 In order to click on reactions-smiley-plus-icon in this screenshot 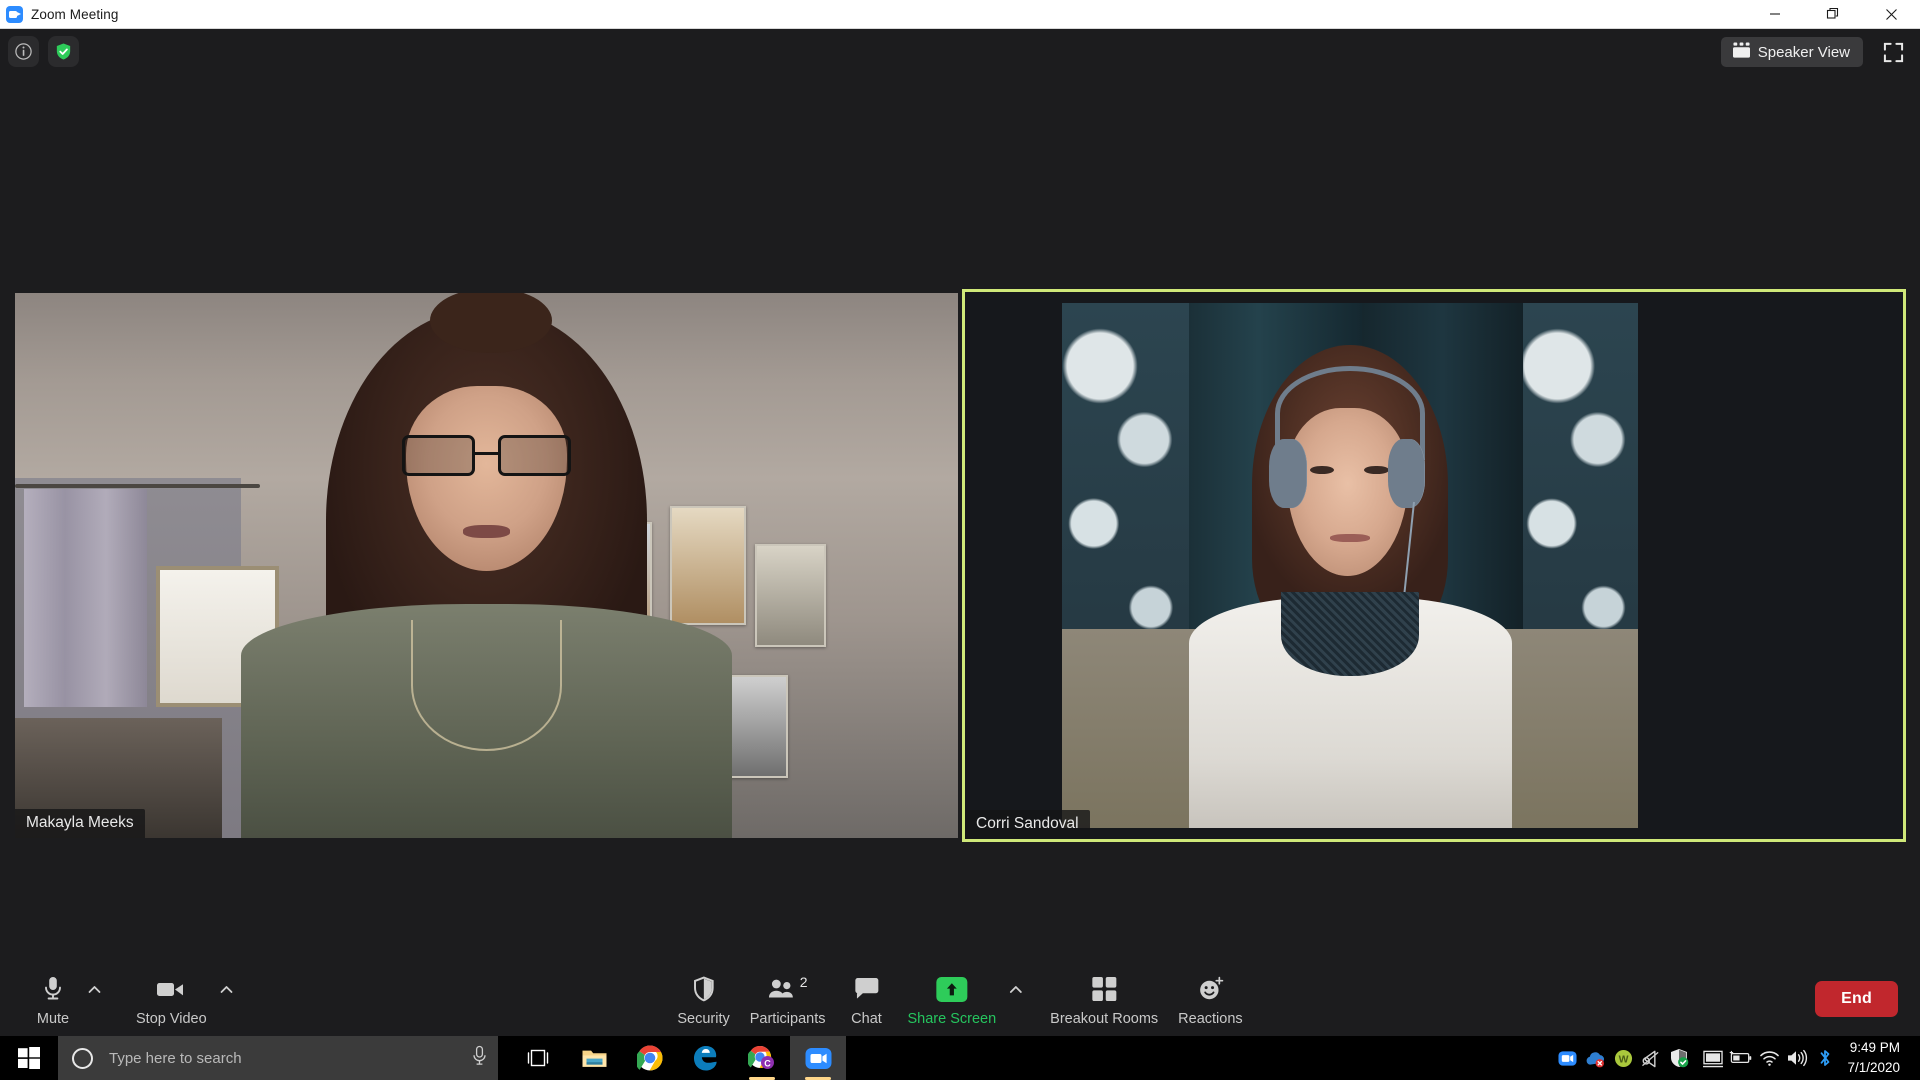, I will do `click(1210, 989)`.